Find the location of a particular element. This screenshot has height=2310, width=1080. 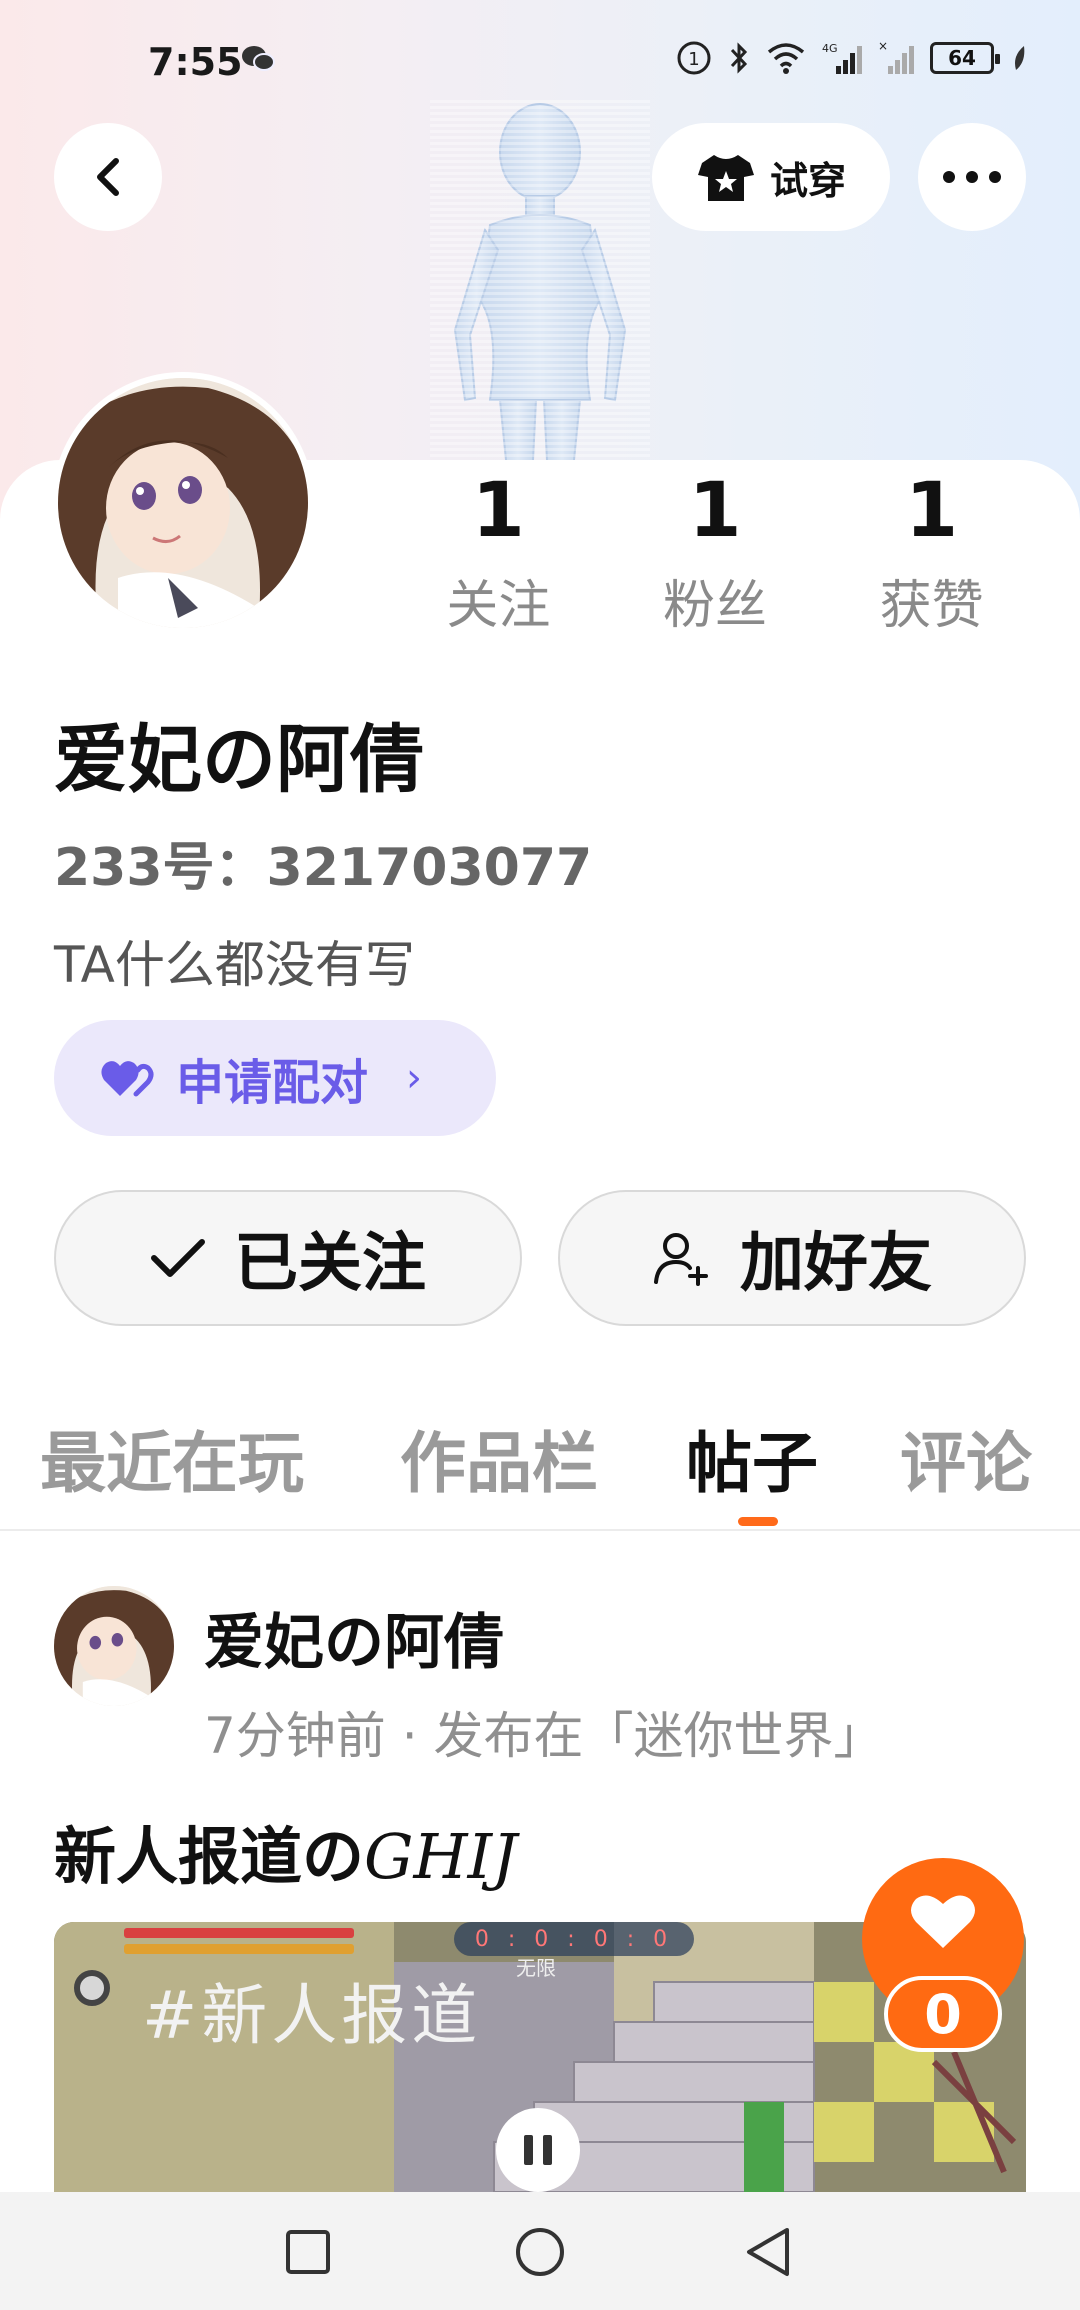

svg-text: 1 is located at coordinates (693, 59).